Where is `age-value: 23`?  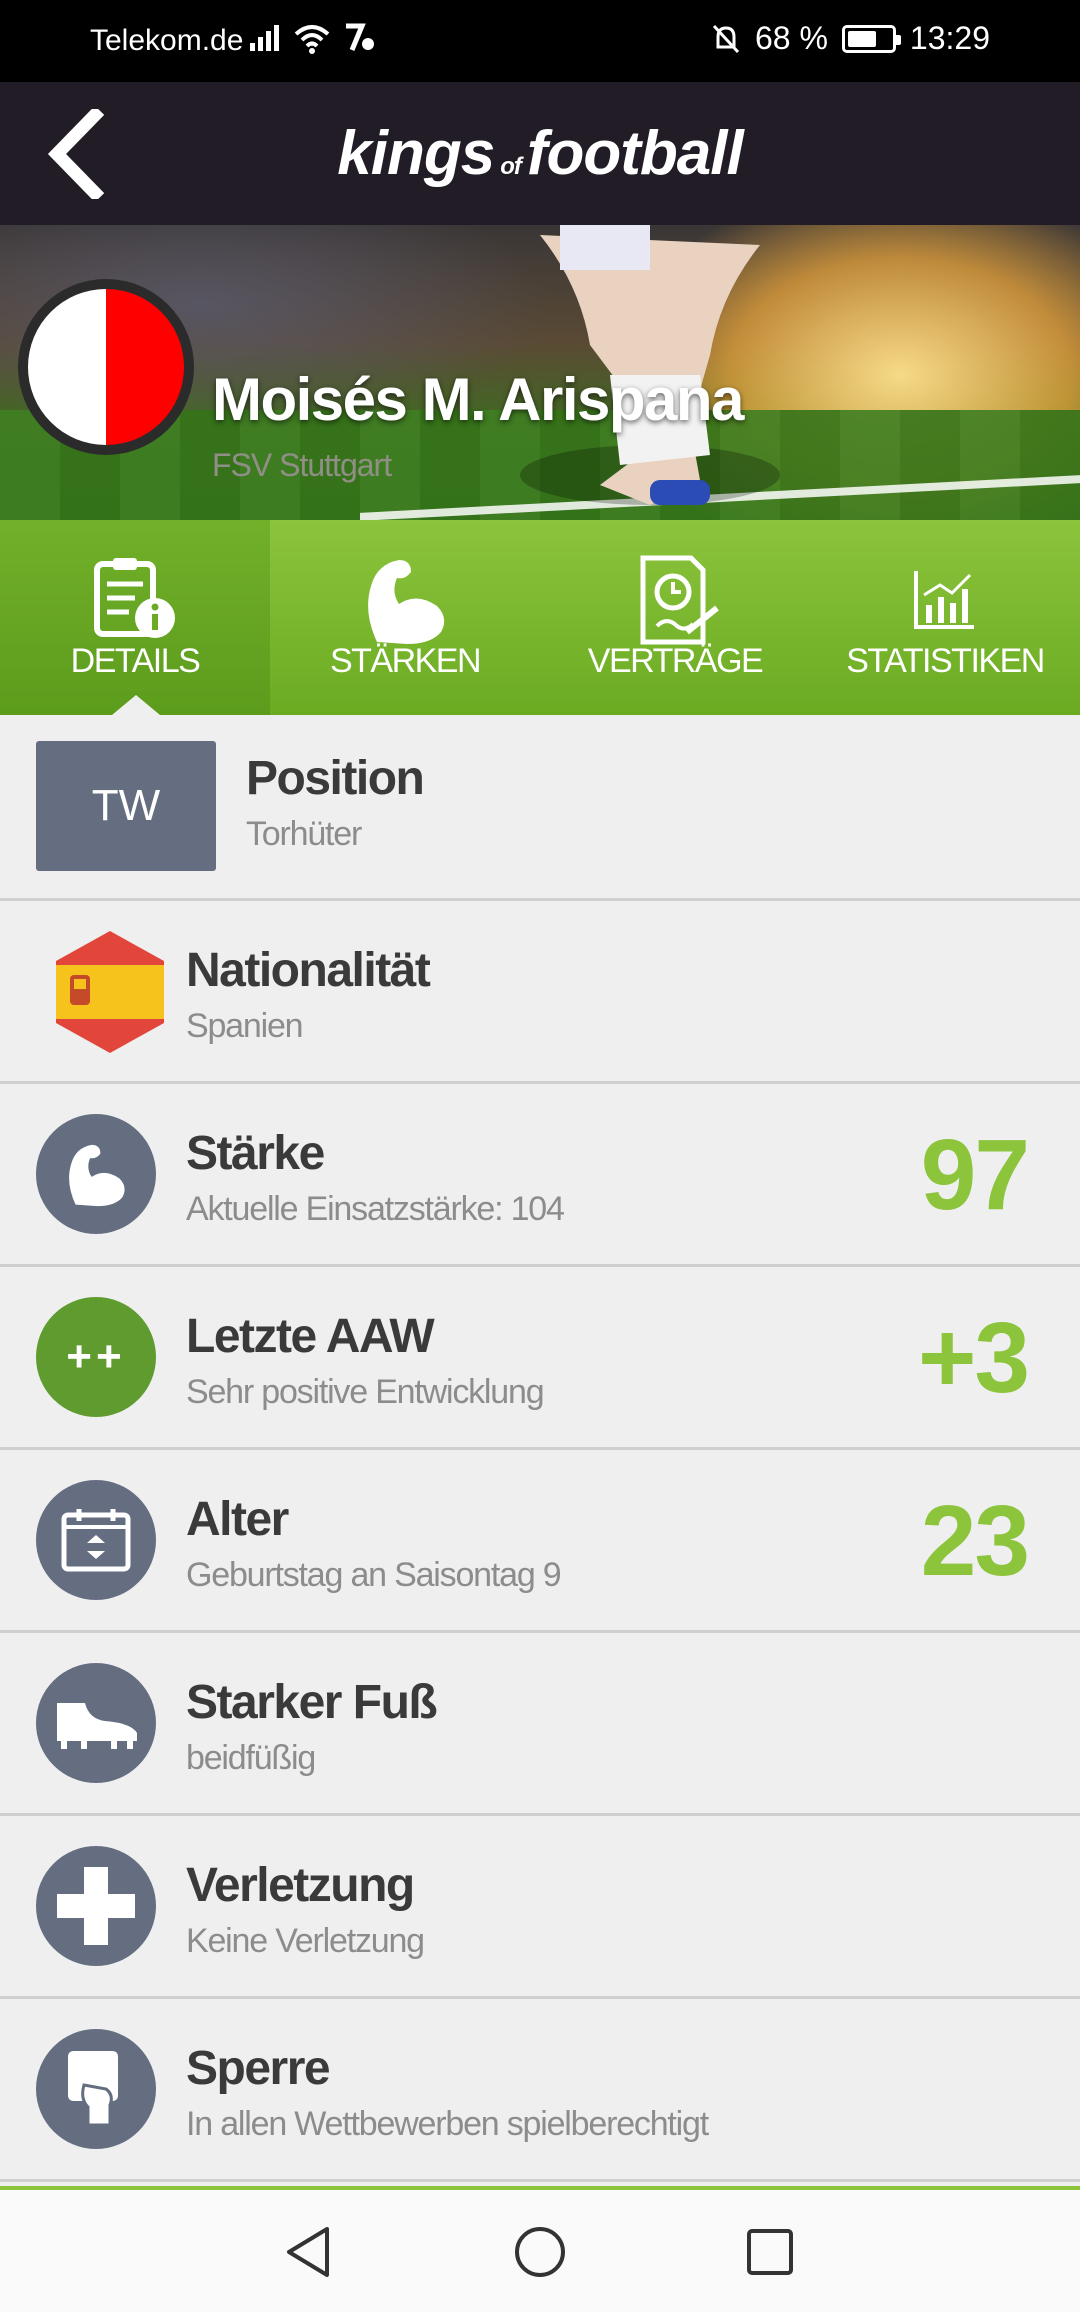 age-value: 23 is located at coordinates (975, 1541).